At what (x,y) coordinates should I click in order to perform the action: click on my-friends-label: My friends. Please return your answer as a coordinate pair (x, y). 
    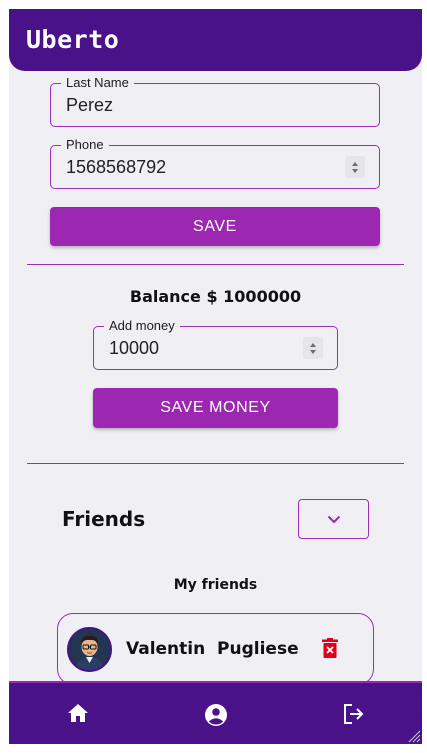
    Looking at the image, I should click on (215, 585).